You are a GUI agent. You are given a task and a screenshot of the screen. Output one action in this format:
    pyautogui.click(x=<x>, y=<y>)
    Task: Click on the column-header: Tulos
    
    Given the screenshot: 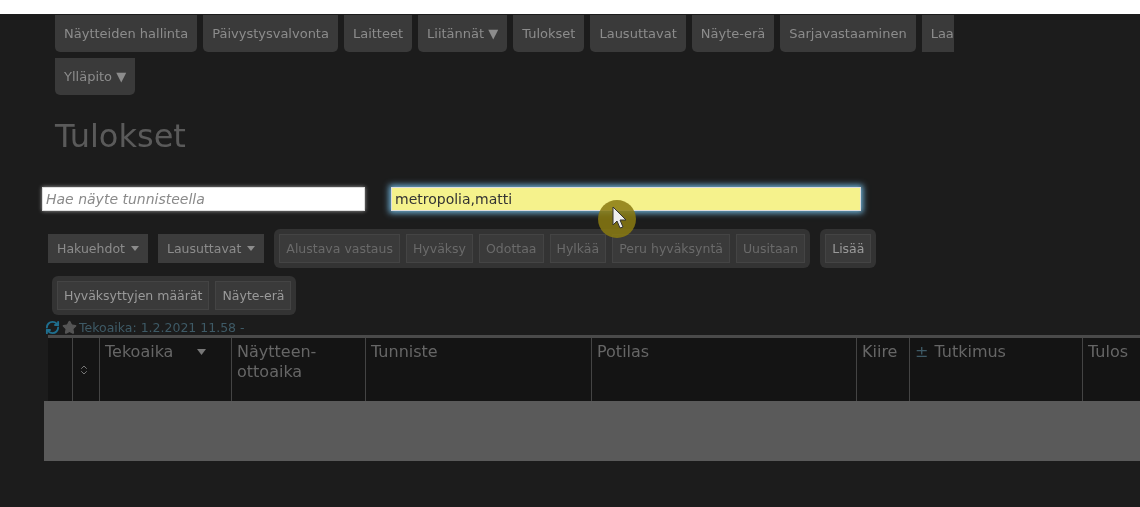 What is the action you would take?
    pyautogui.click(x=1108, y=352)
    